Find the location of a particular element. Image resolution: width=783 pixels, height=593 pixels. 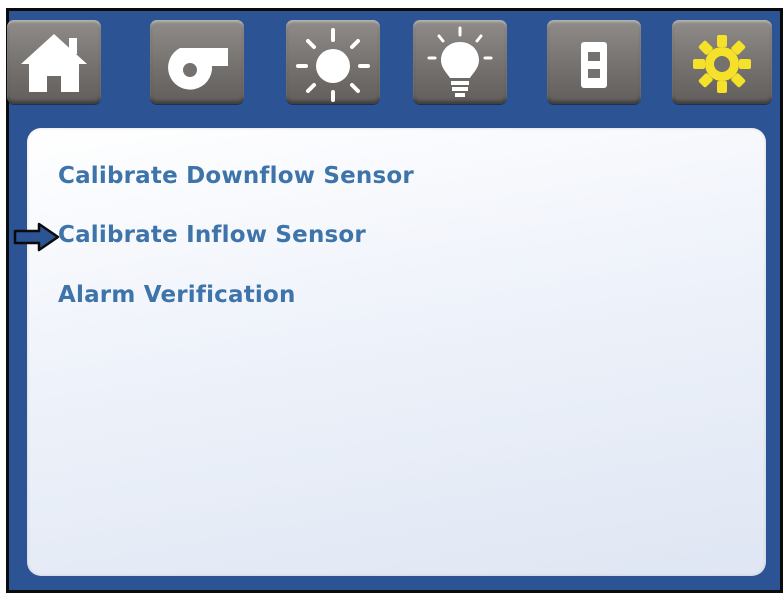

menu-item-alarm-verification: Alarm Verification is located at coordinates (177, 295).